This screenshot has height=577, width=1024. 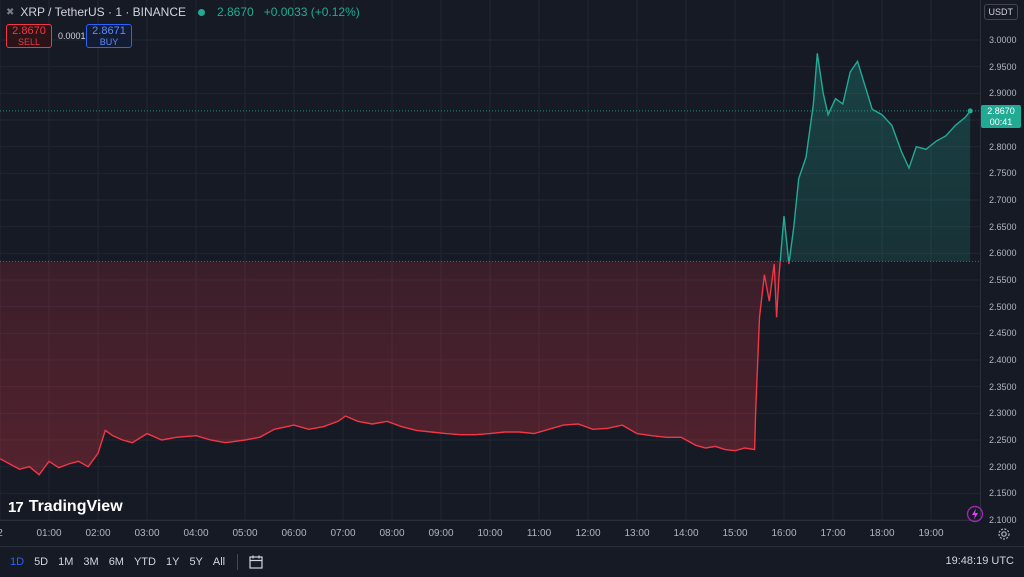 What do you see at coordinates (1003, 333) in the screenshot?
I see `price-tick-label: 2.4500` at bounding box center [1003, 333].